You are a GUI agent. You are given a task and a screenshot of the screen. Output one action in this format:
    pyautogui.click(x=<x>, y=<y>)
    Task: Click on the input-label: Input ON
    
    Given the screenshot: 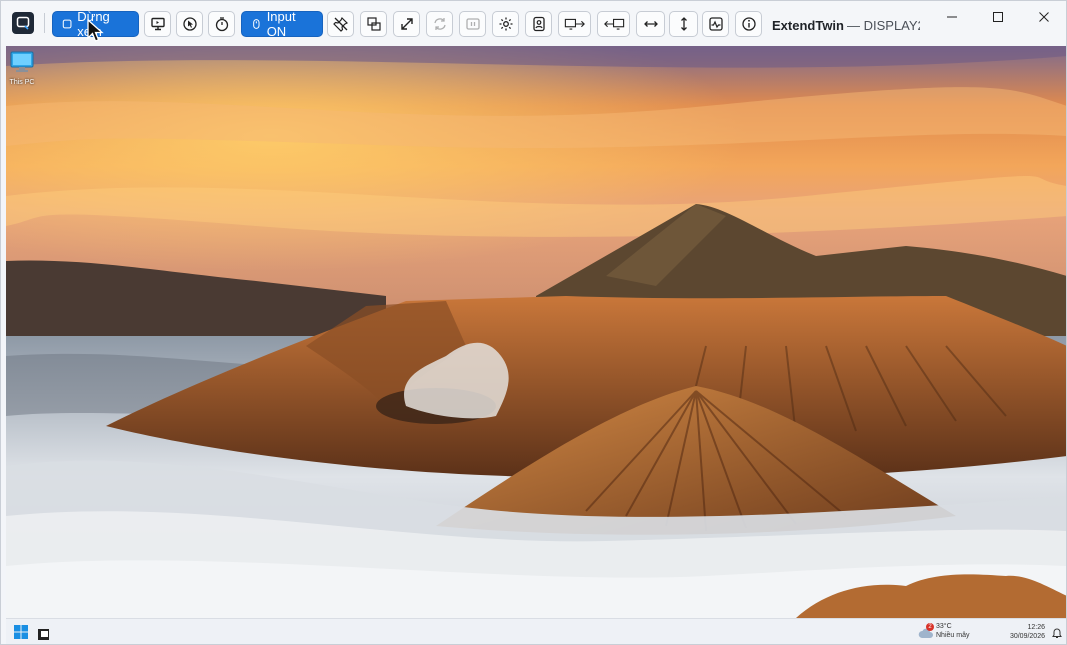 What is the action you would take?
    pyautogui.click(x=281, y=24)
    